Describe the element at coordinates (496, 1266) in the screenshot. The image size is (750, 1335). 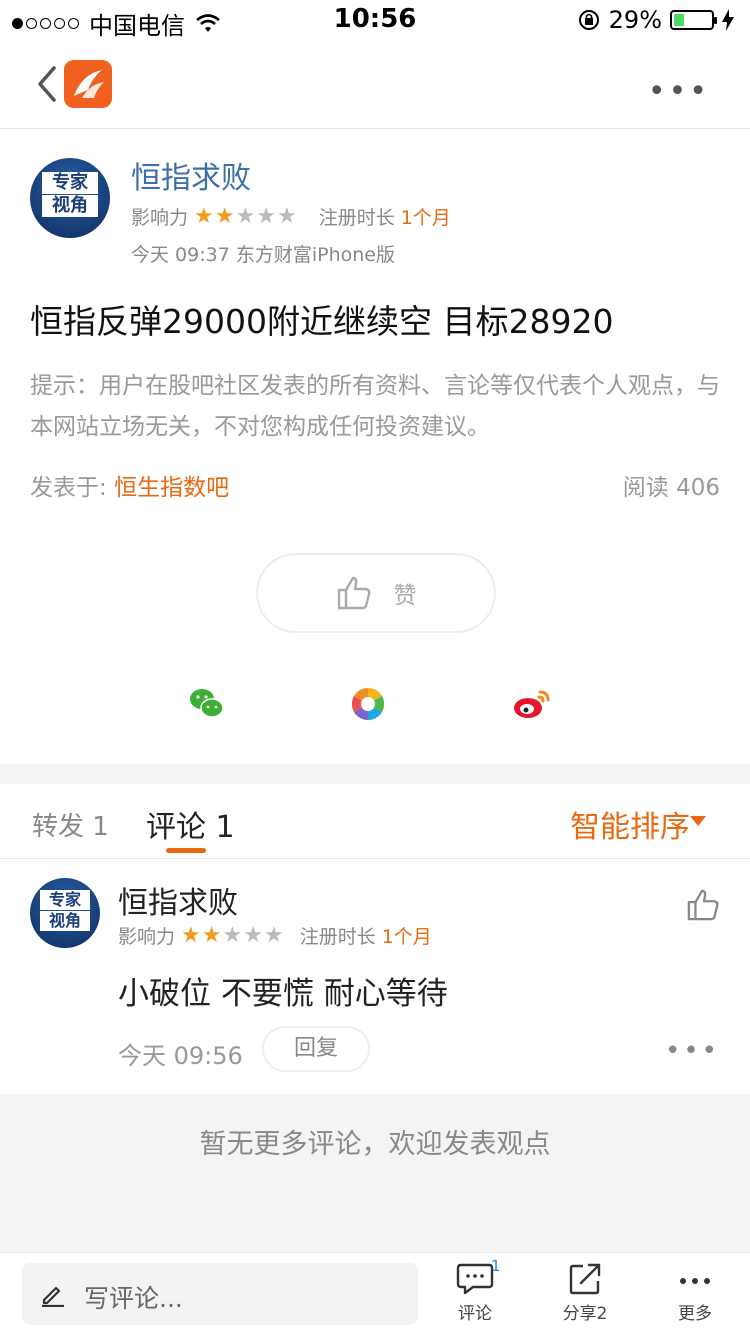
I see `comment-count-badge: 1` at that location.